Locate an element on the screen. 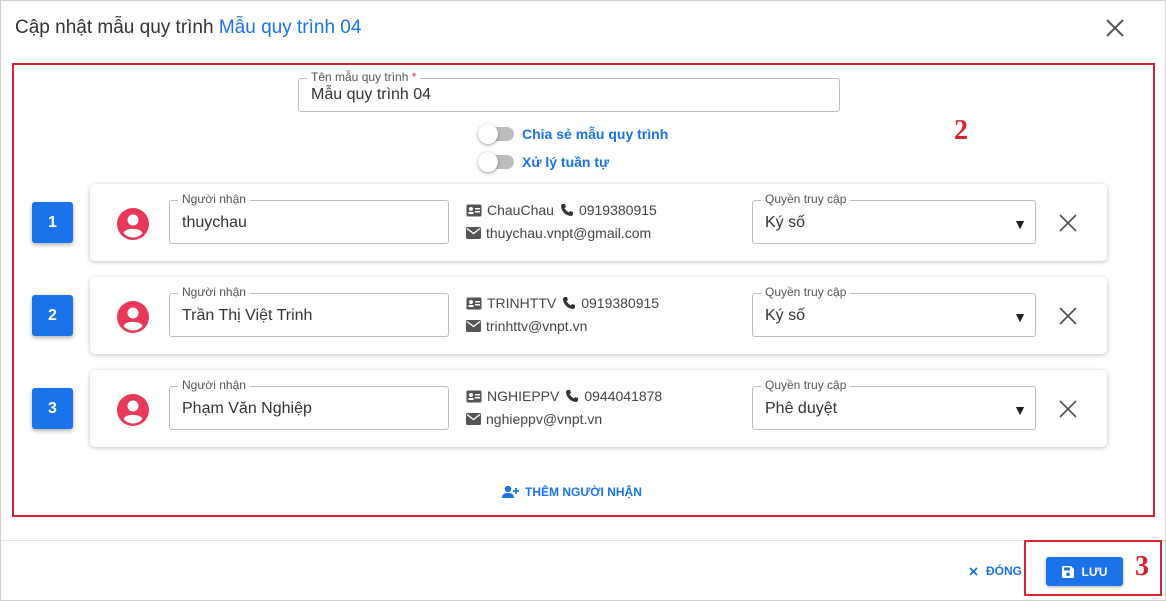 The image size is (1166, 601). add-recipient-label: THÊM NGƯỜI NHẬN is located at coordinates (583, 492).